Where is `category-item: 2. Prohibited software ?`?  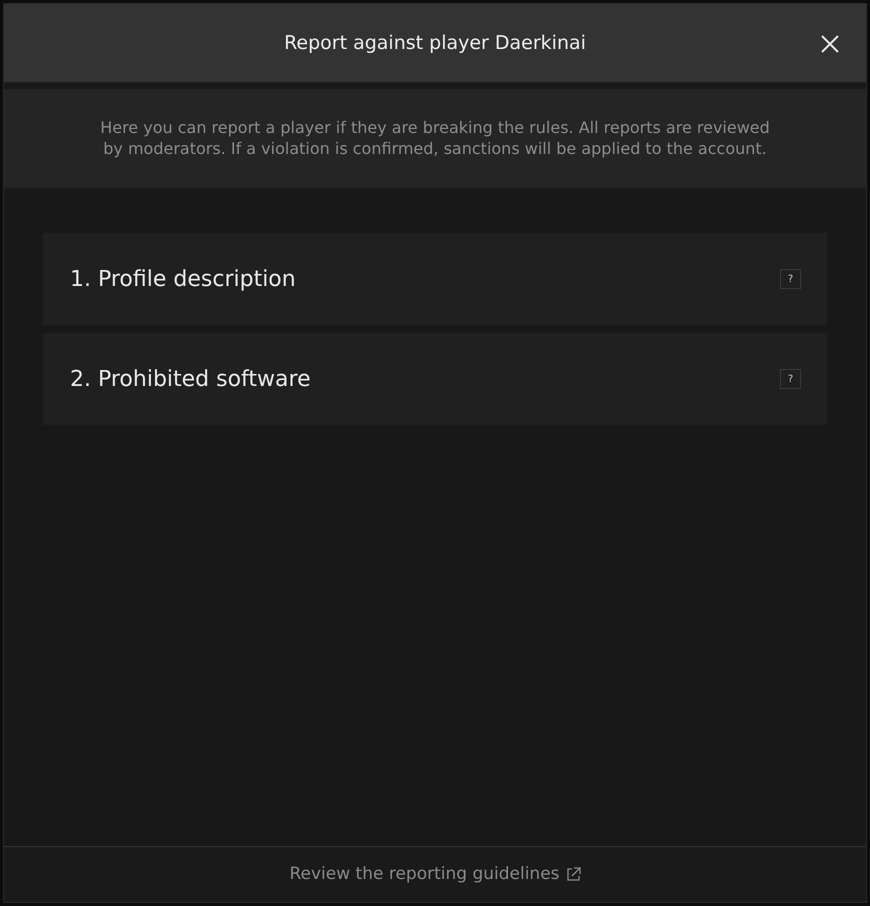 category-item: 2. Prohibited software ? is located at coordinates (435, 379).